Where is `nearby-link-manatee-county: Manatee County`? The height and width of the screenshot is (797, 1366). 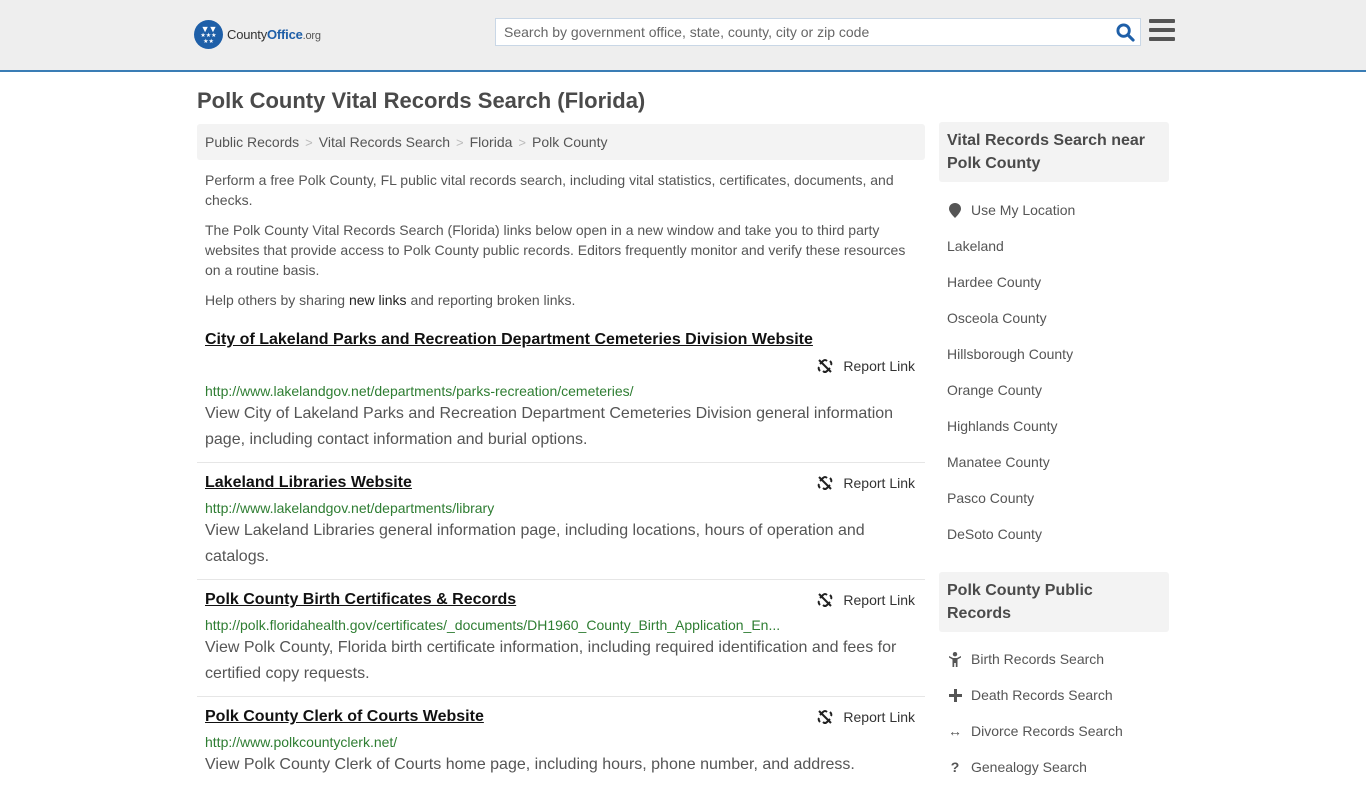
nearby-link-manatee-county: Manatee County is located at coordinates (998, 462).